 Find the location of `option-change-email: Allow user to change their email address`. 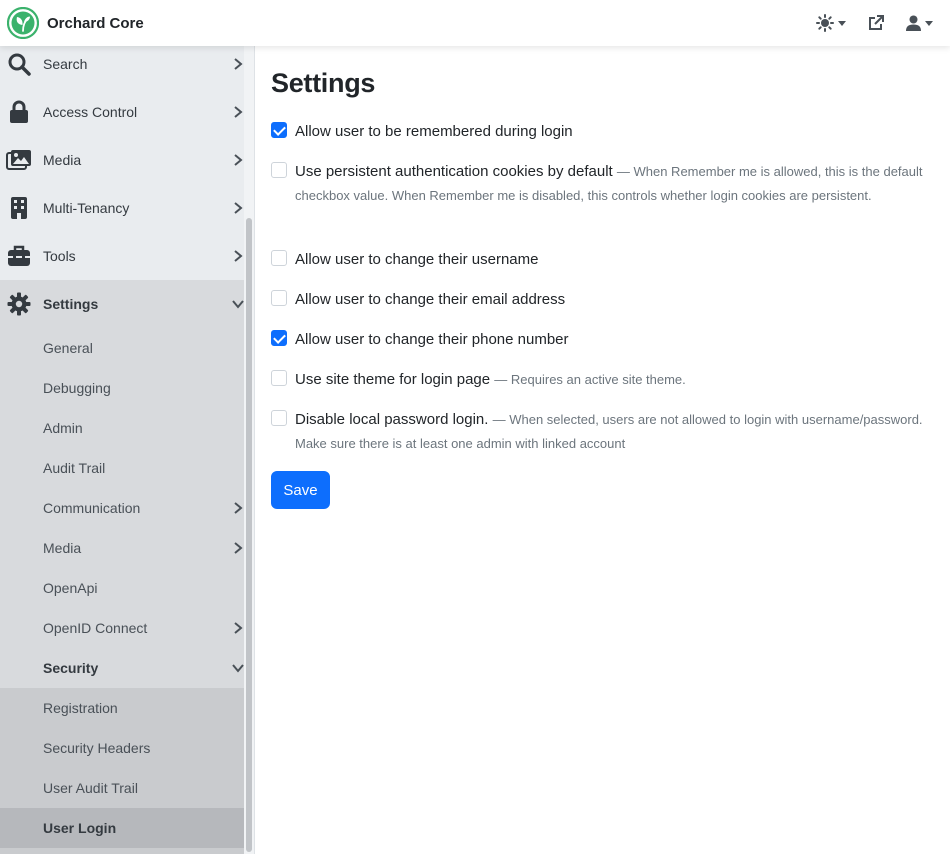

option-change-email: Allow user to change their email address is located at coordinates (603, 300).